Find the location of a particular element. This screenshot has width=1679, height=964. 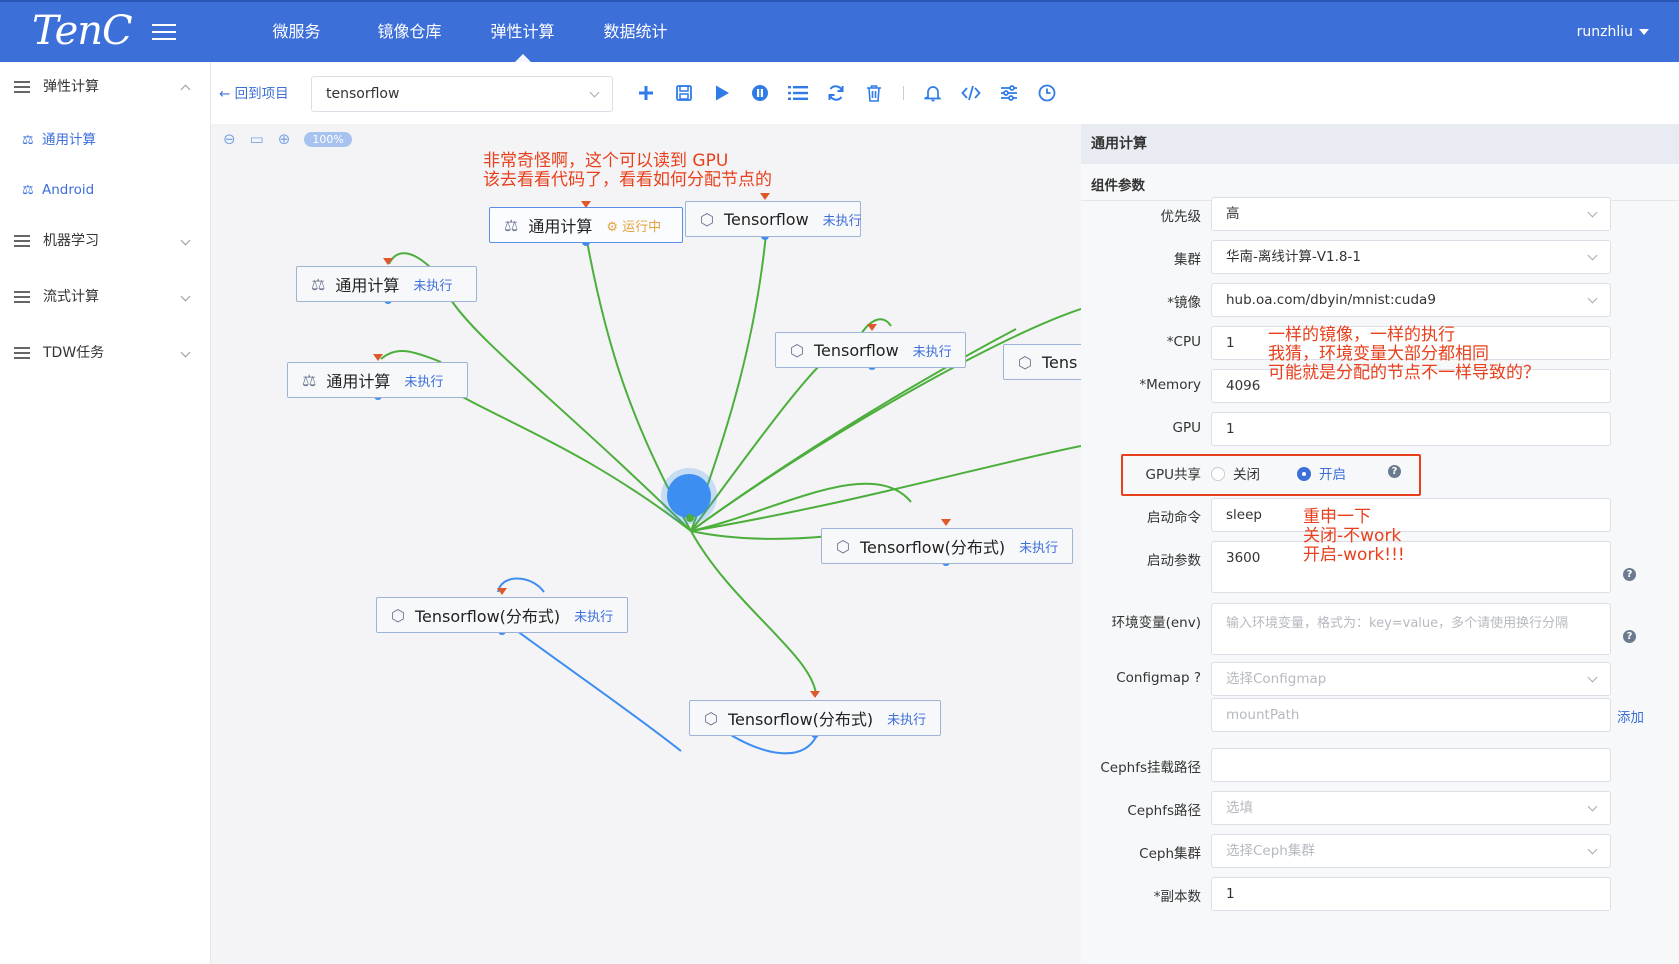

env-textarea: 输入环境变量，格式为：key=value，多个请使用换行分隔 is located at coordinates (1411, 629).